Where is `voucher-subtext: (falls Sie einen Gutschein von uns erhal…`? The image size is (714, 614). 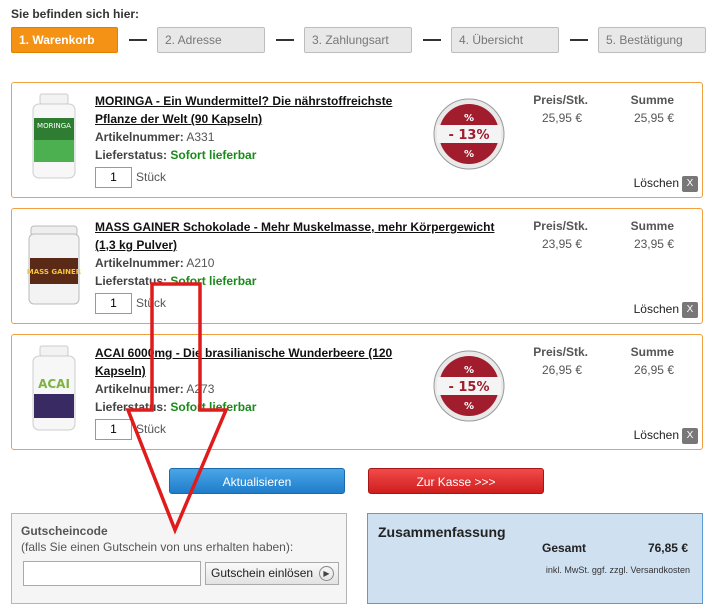 voucher-subtext: (falls Sie einen Gutschein von uns erhal… is located at coordinates (157, 547).